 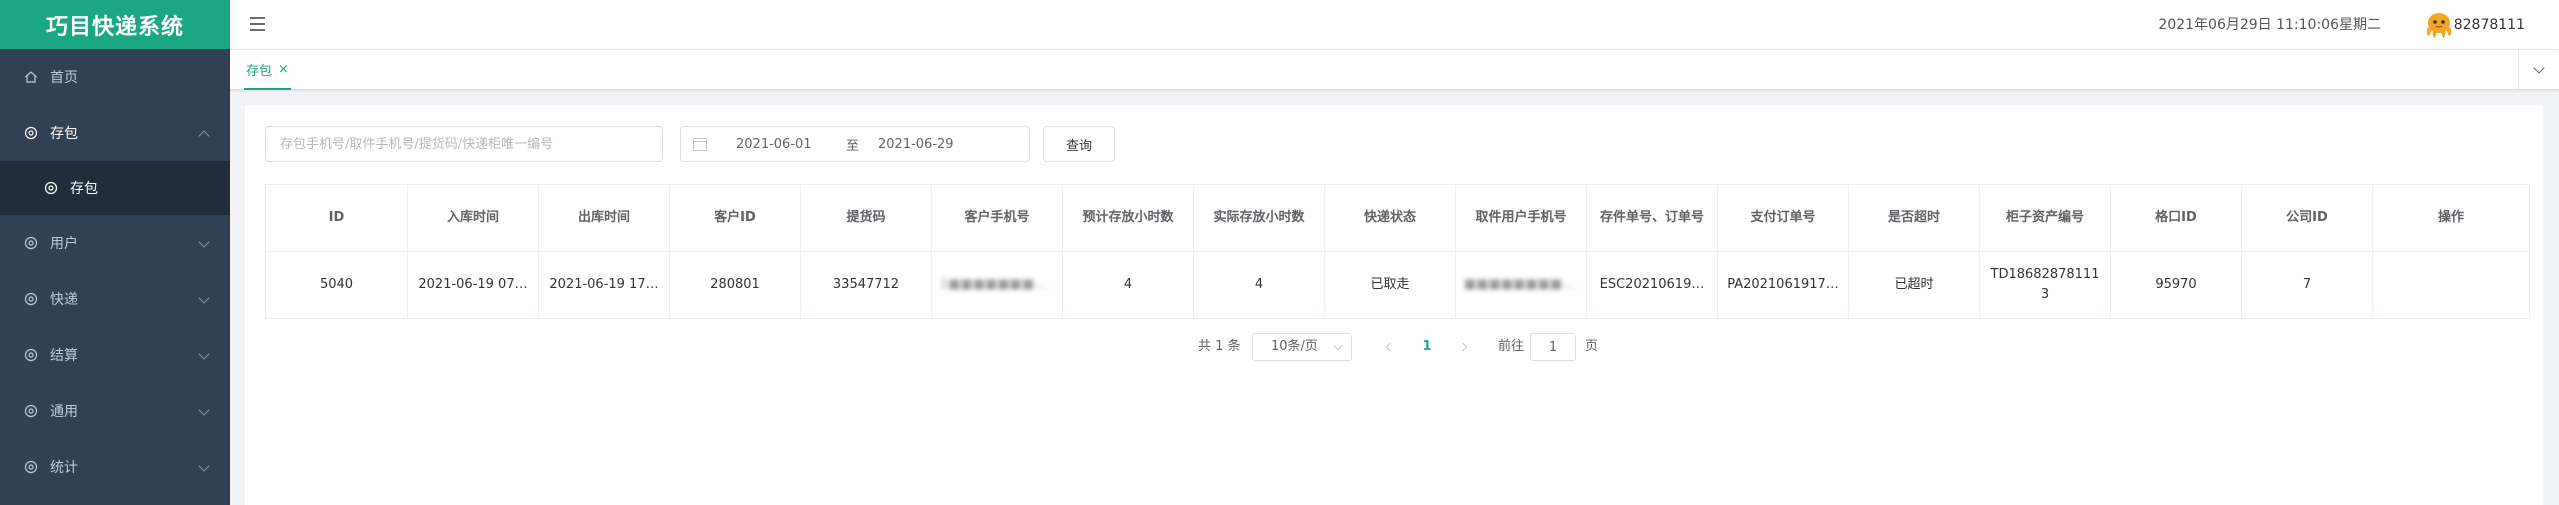 I want to click on table-cell: 已超时, so click(x=1914, y=285).